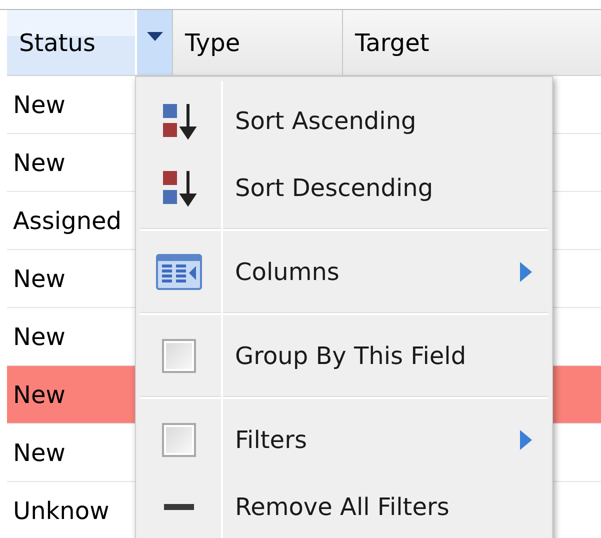 This screenshot has width=601, height=538. What do you see at coordinates (344, 187) in the screenshot?
I see `menu-item: Sort Descending` at bounding box center [344, 187].